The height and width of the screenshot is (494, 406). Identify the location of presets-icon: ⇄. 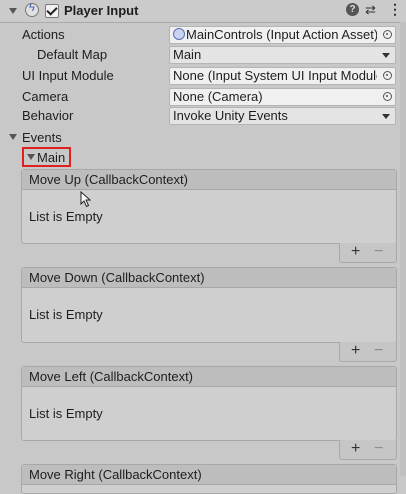
(370, 10).